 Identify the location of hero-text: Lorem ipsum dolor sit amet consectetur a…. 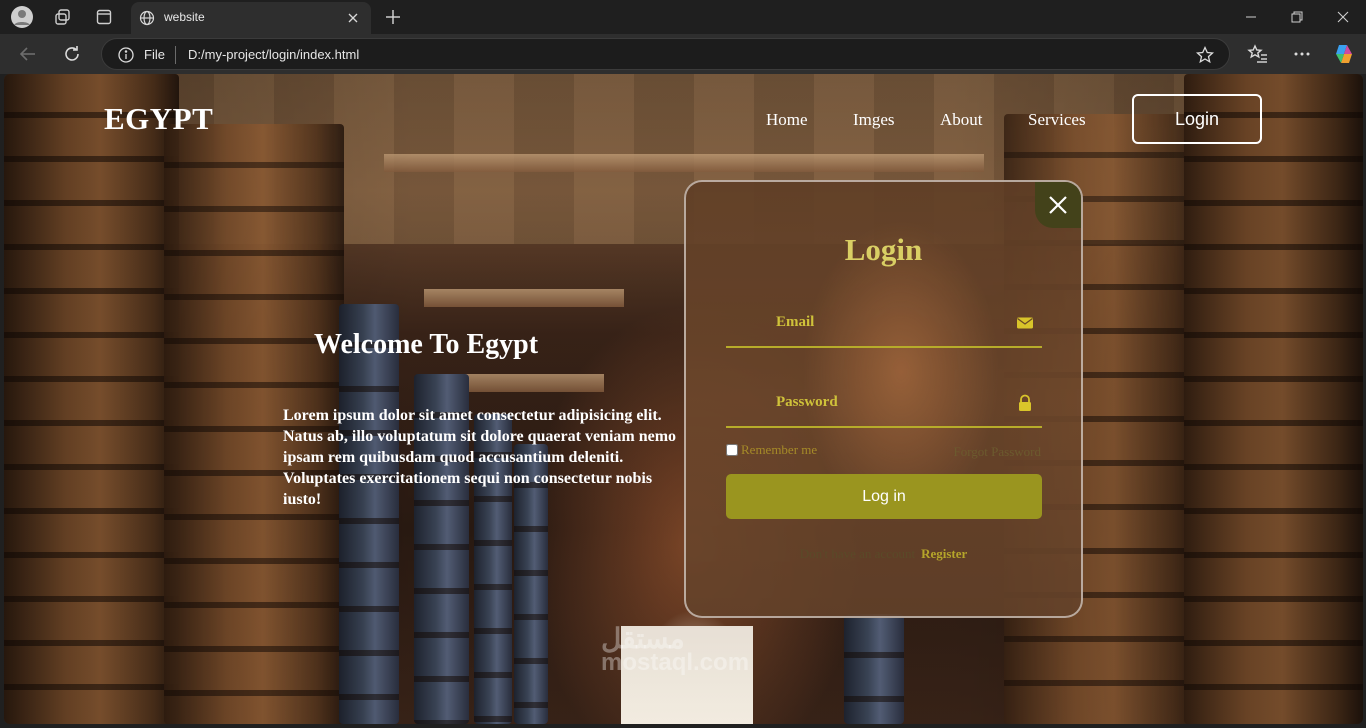
(480, 457).